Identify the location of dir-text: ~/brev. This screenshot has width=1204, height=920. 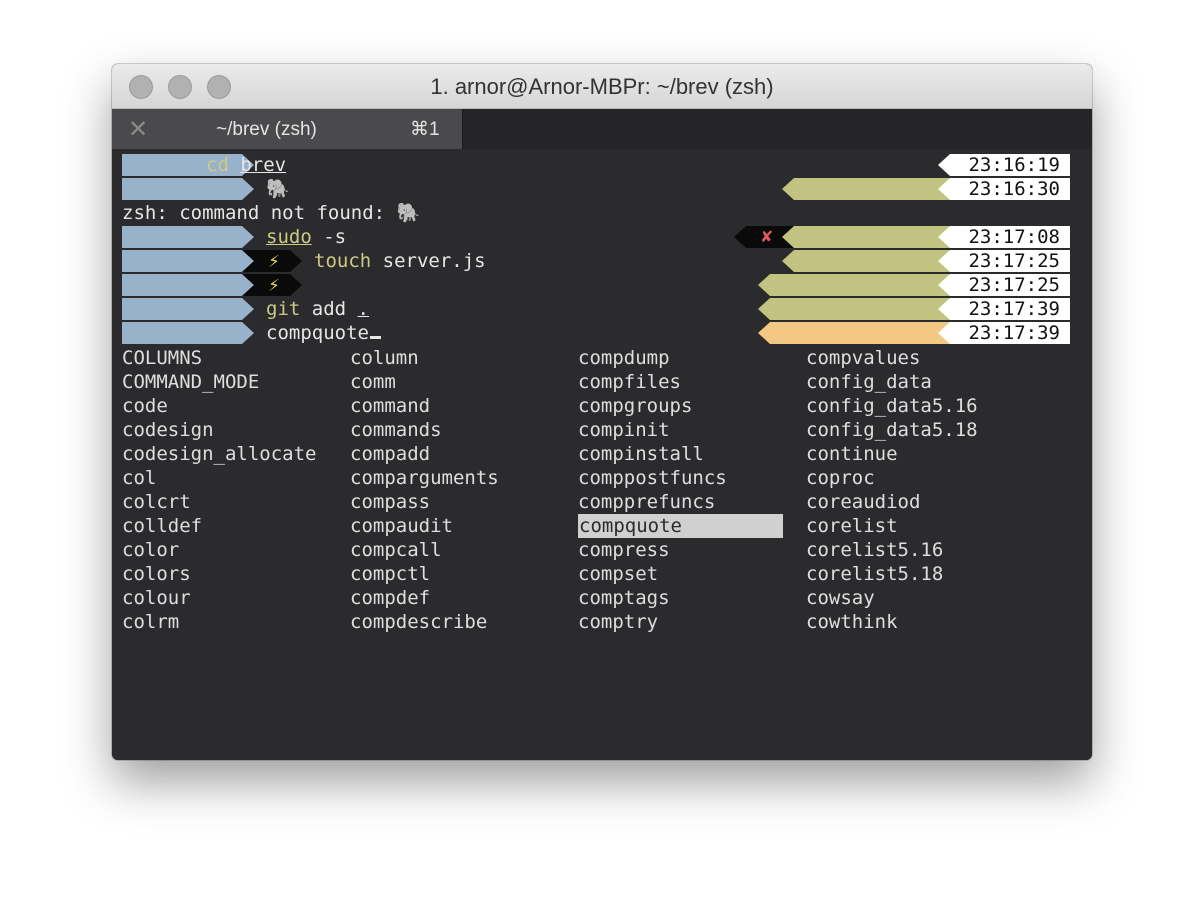
(252, 353).